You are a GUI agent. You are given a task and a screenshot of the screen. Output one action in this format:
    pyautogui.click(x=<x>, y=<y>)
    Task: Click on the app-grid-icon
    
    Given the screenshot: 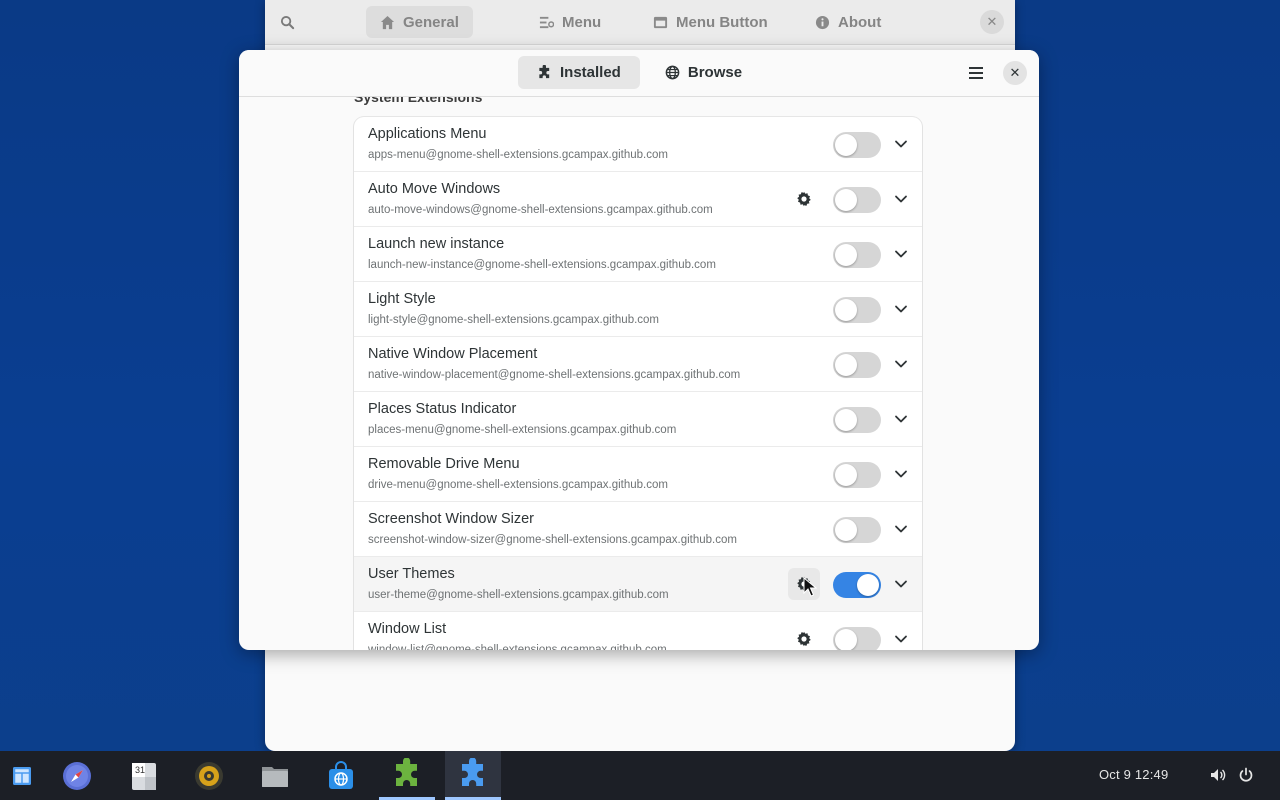 What is the action you would take?
    pyautogui.click(x=22, y=775)
    